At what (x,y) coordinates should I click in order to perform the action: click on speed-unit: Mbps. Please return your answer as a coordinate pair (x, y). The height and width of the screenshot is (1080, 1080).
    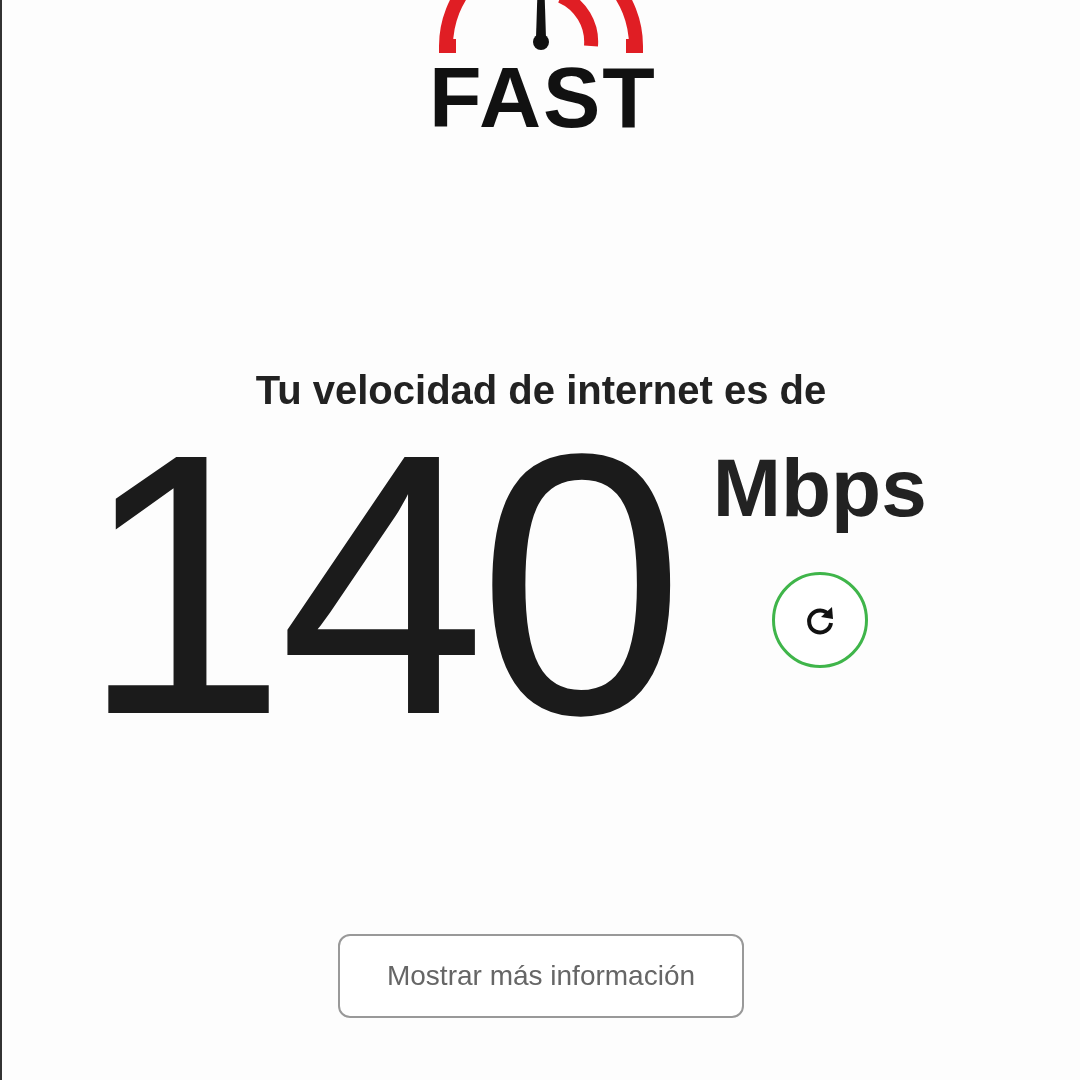
    Looking at the image, I should click on (819, 488).